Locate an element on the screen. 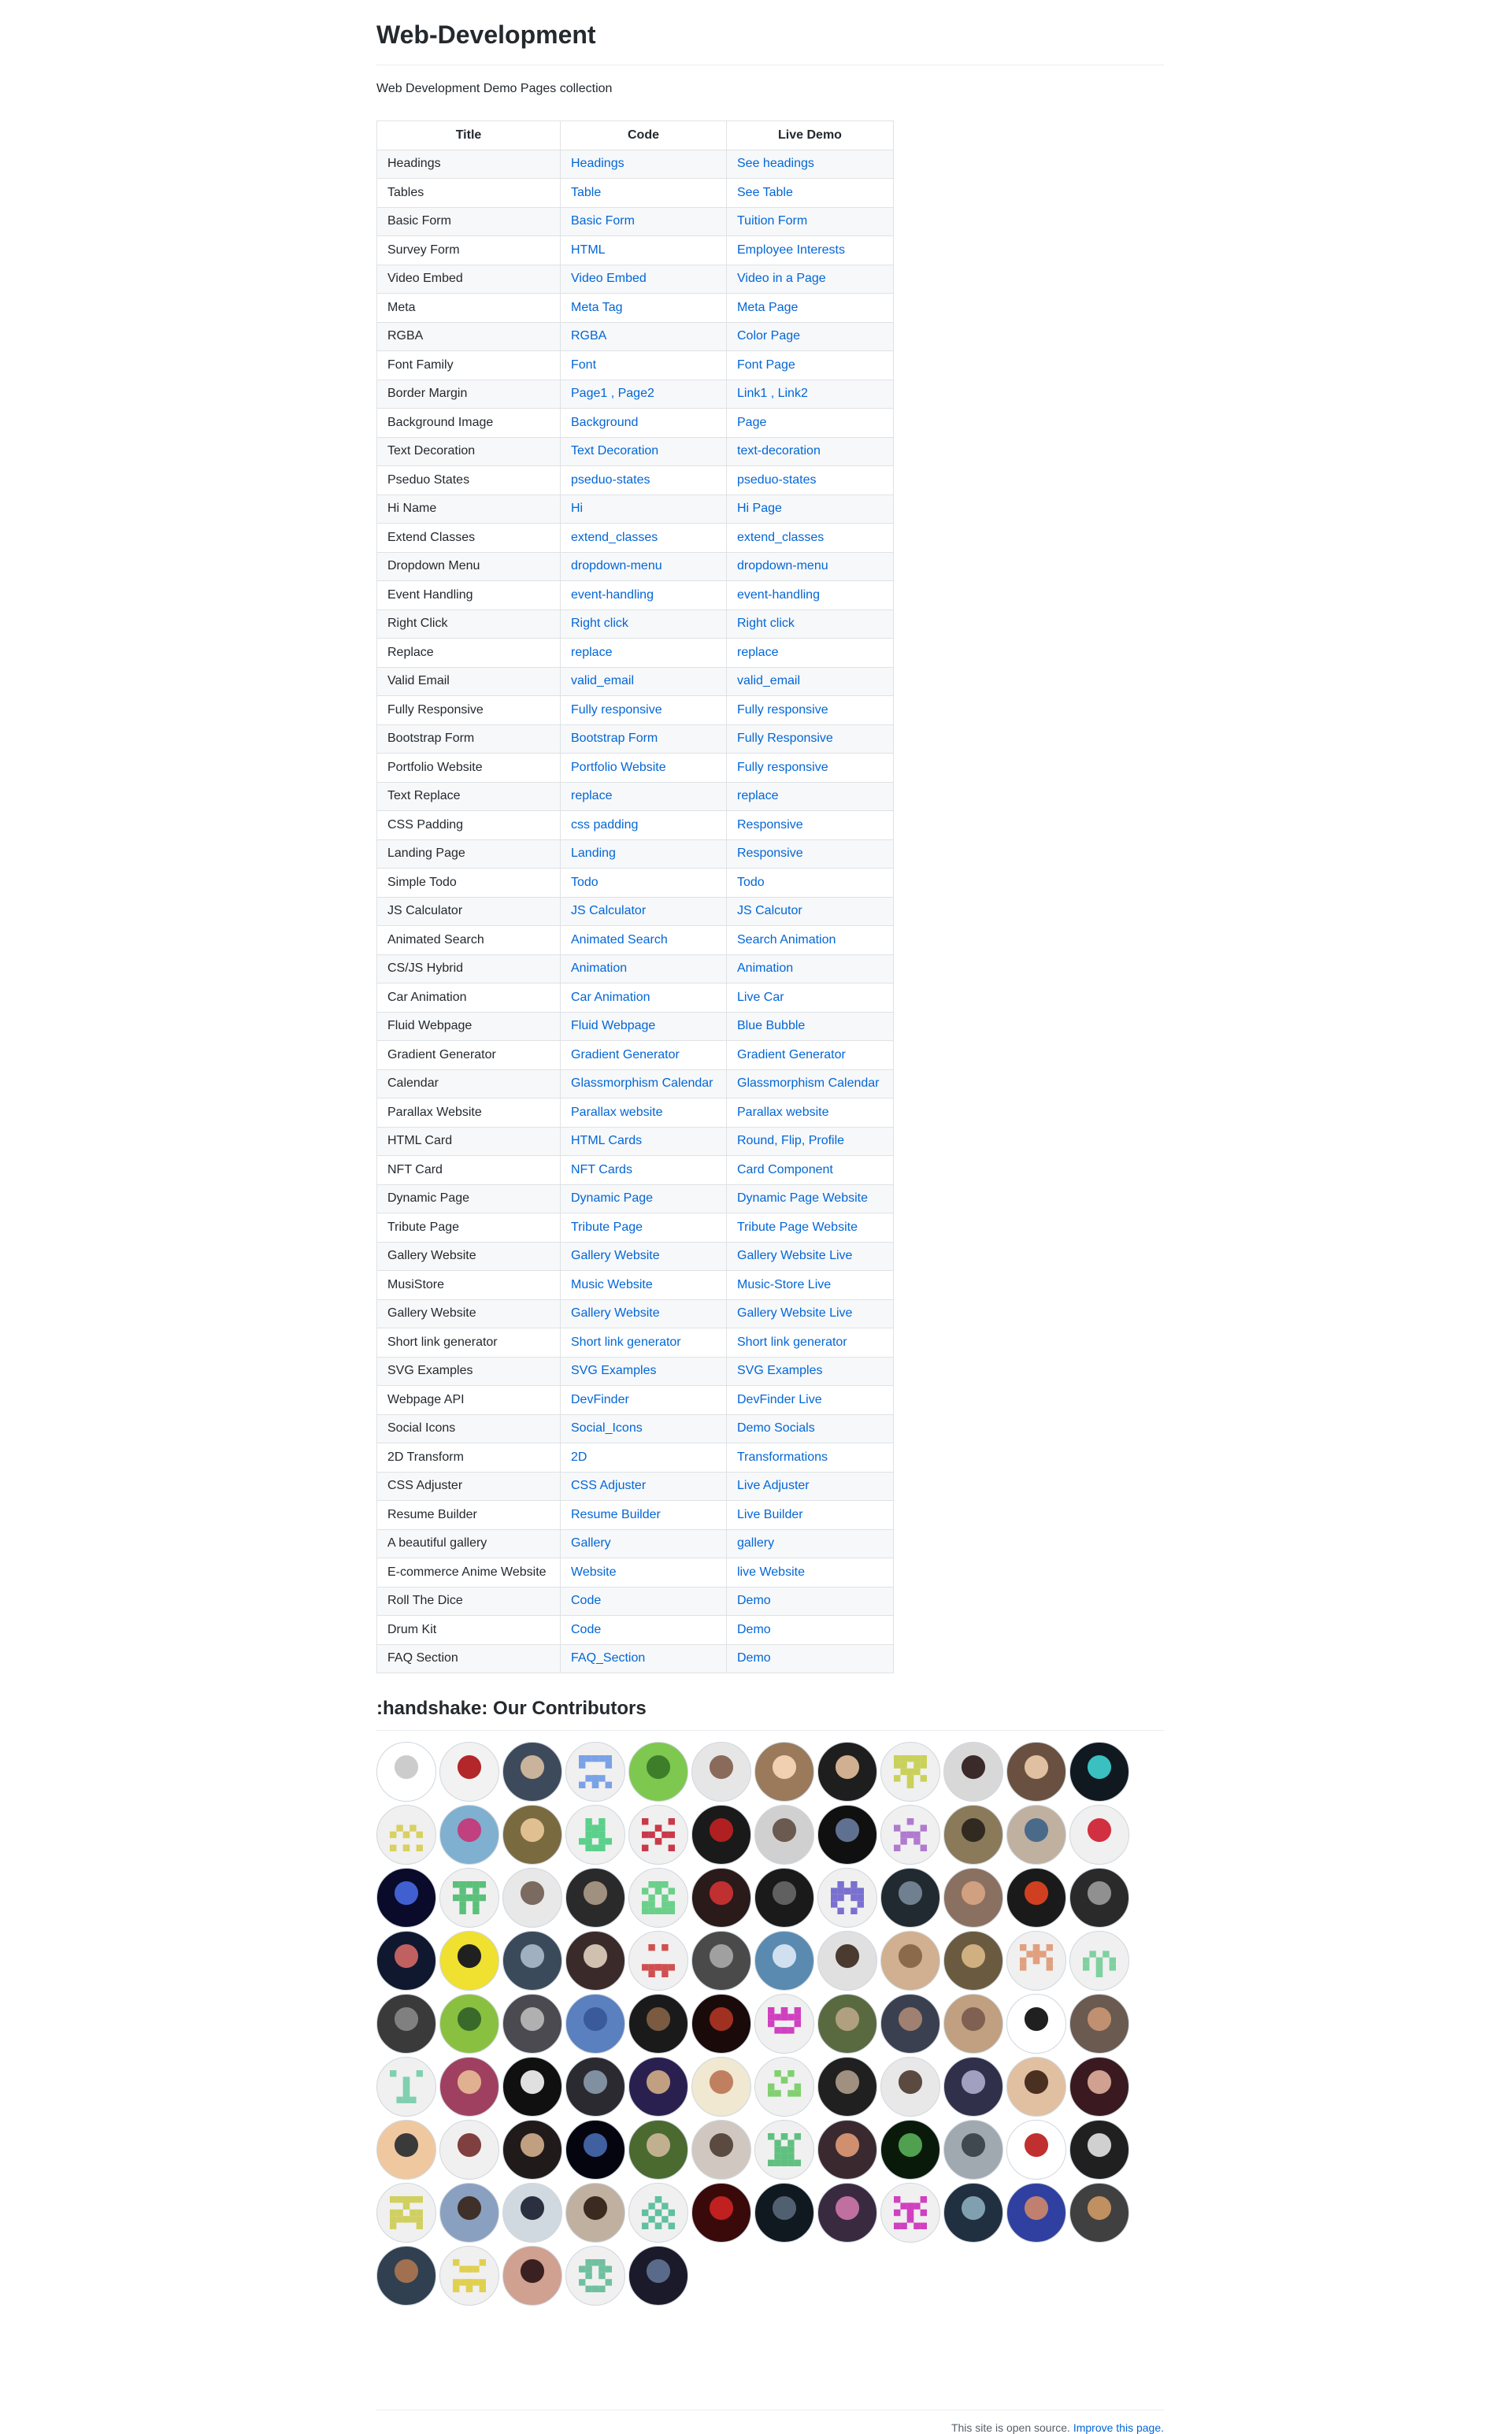  code-link: replace is located at coordinates (591, 795).